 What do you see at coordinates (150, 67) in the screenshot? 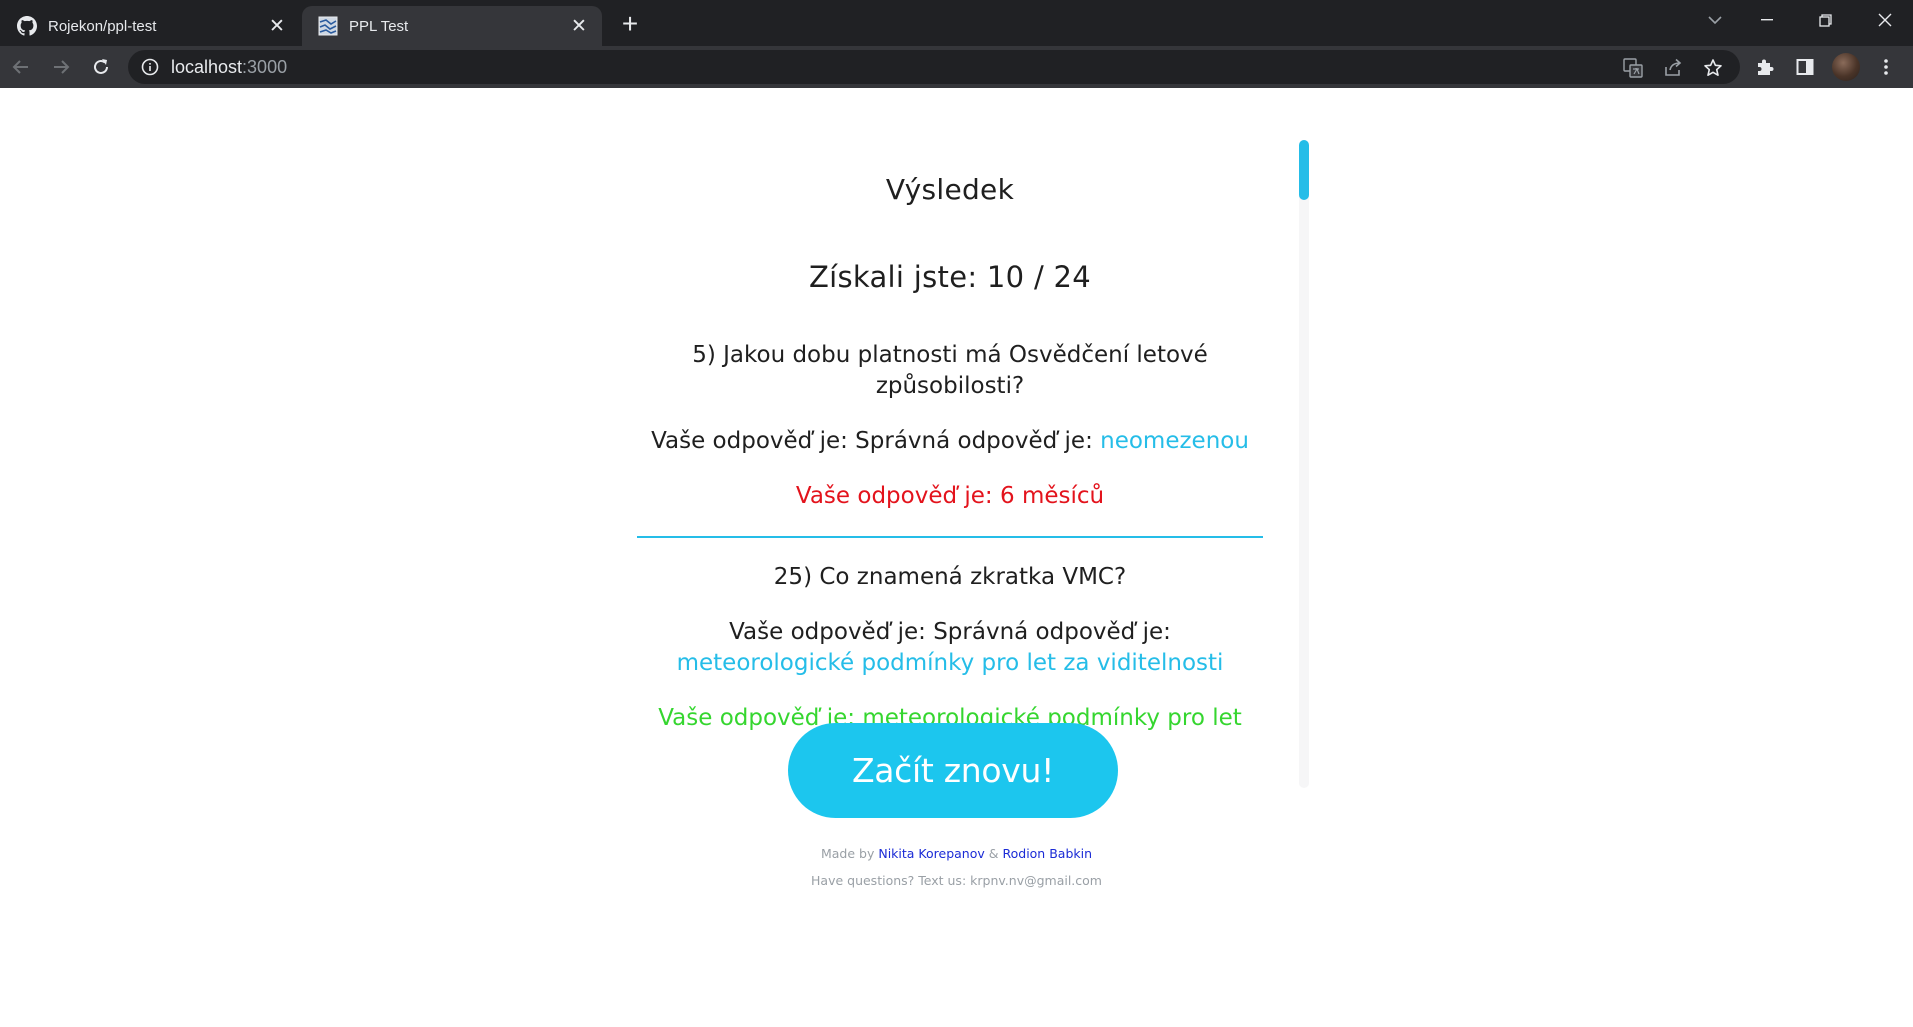
I see `site-info-icon` at bounding box center [150, 67].